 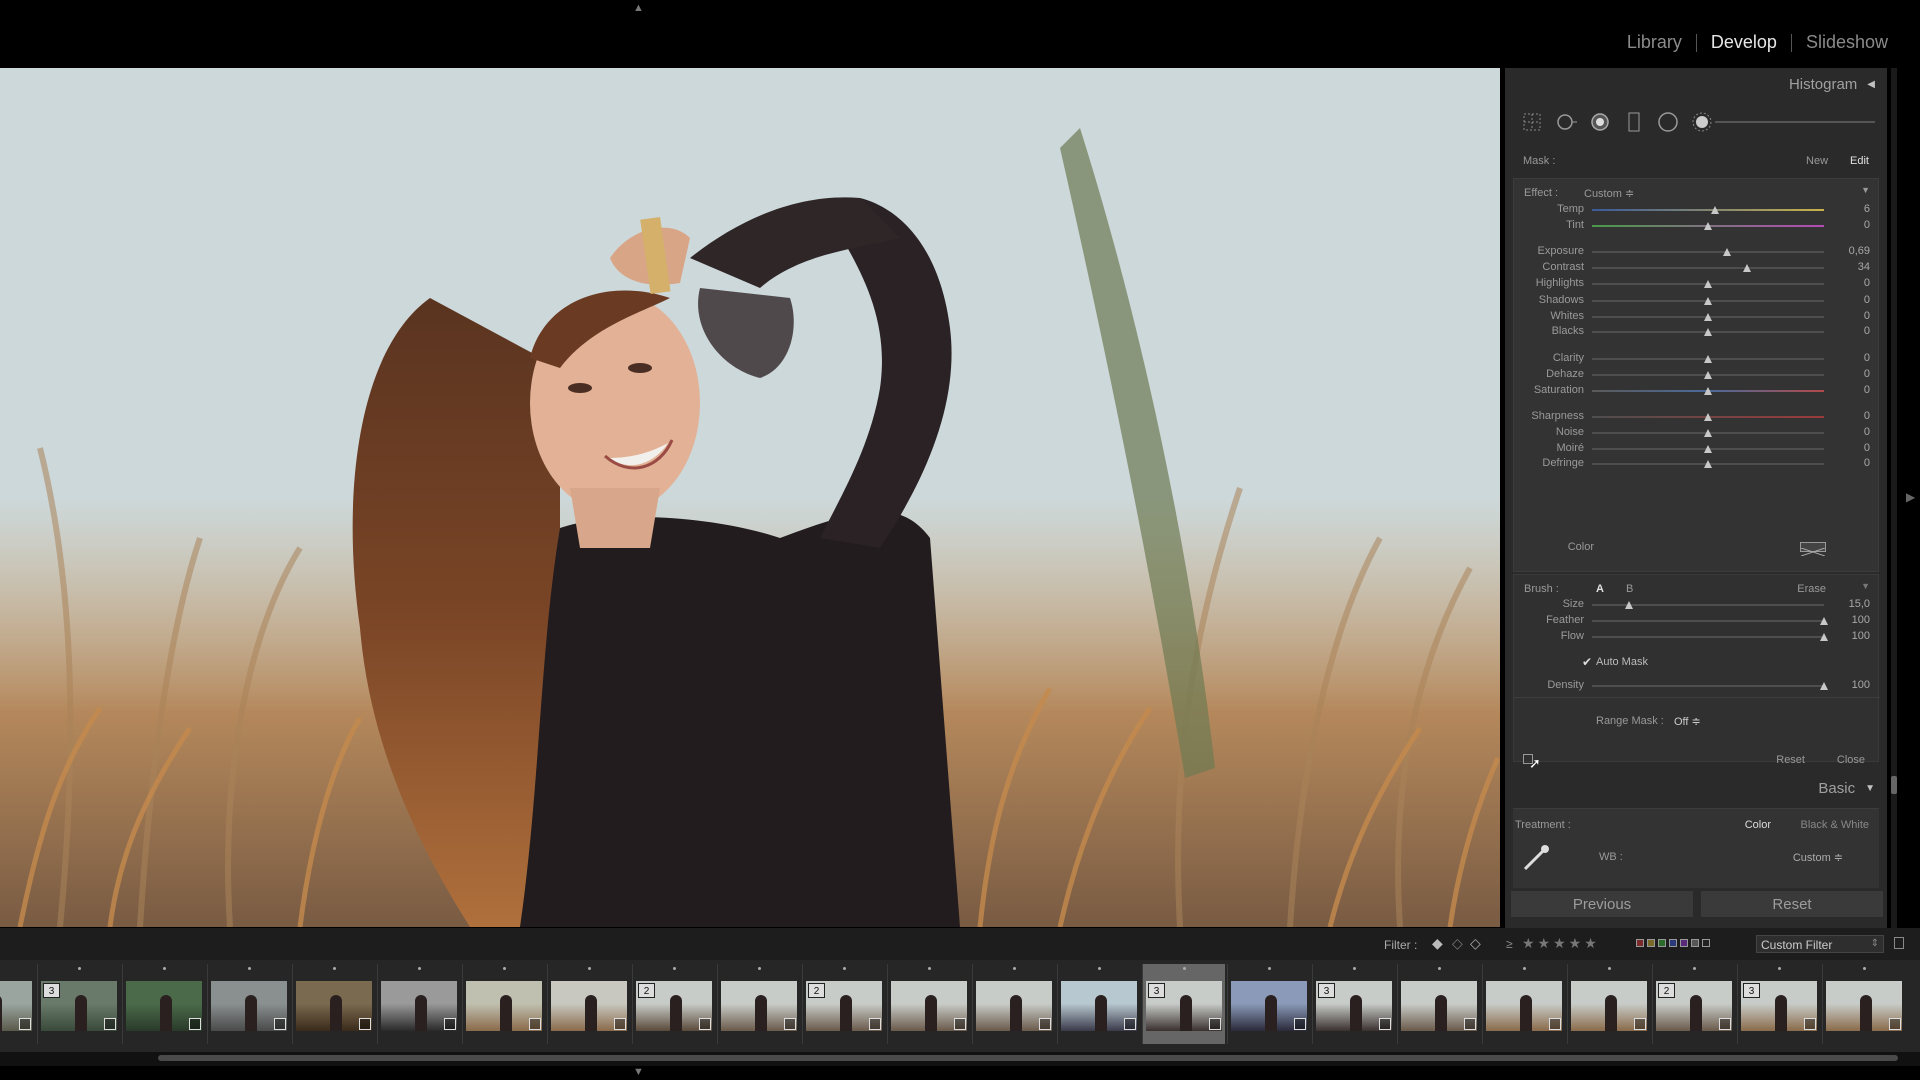 What do you see at coordinates (1792, 904) in the screenshot?
I see `reset-button: Reset` at bounding box center [1792, 904].